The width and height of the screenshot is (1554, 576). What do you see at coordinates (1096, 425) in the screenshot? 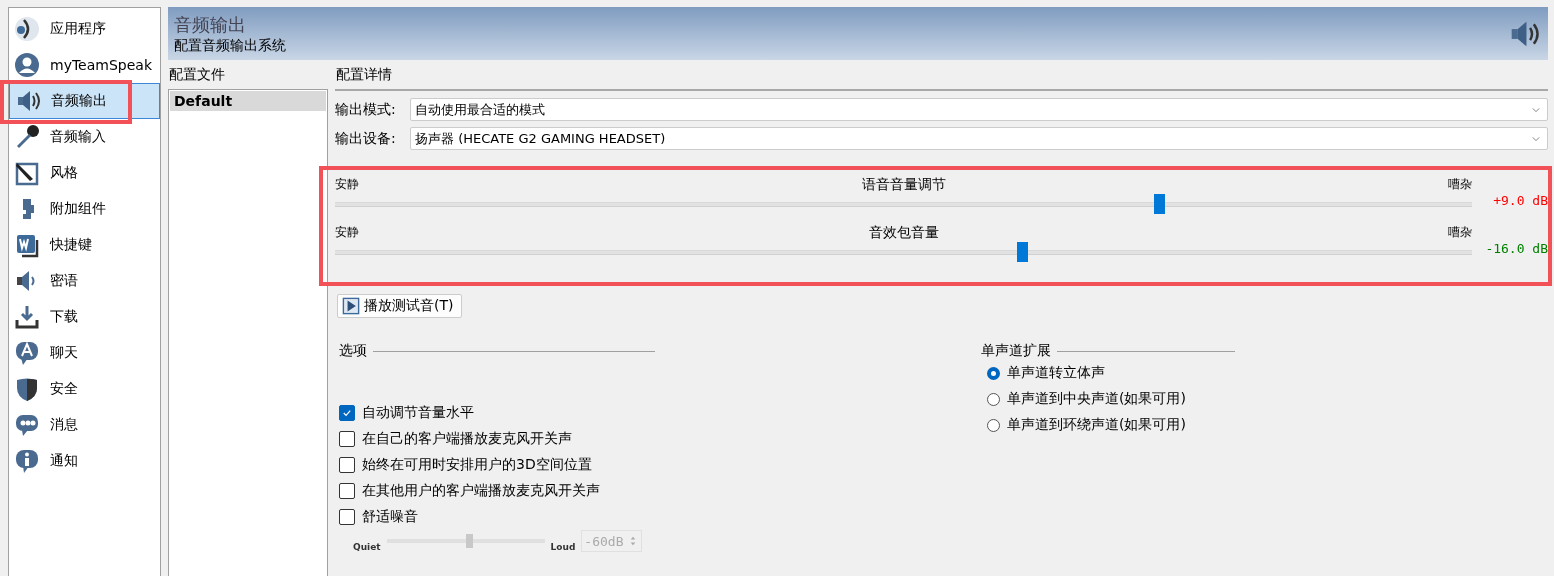
I see `radio-label: 单声道到环绕声道(如果可用)` at bounding box center [1096, 425].